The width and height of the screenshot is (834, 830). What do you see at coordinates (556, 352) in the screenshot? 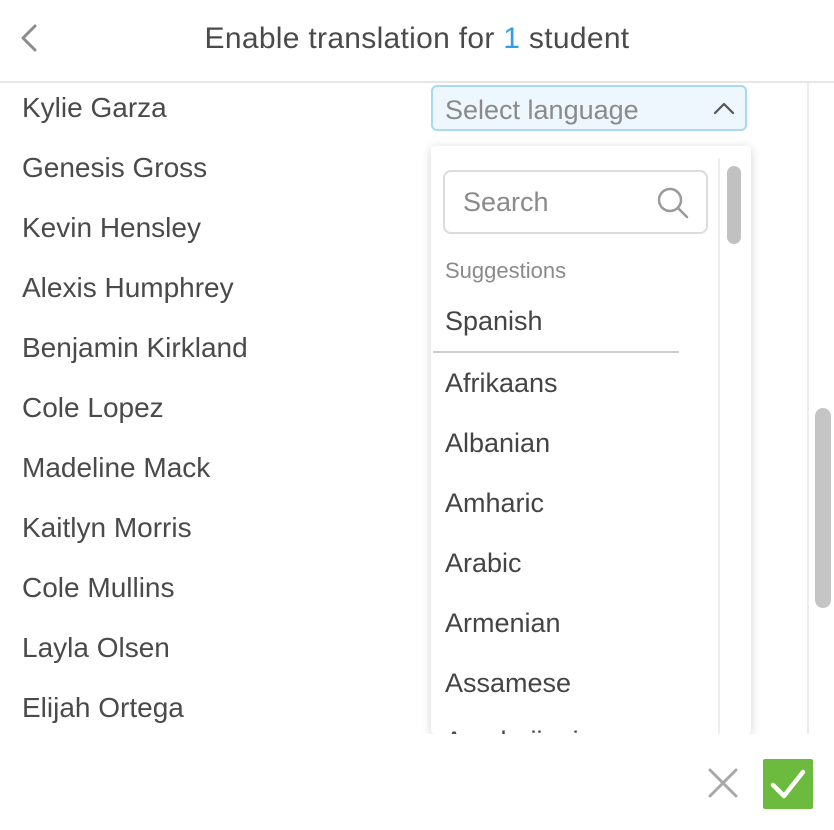
I see `suggestions-divider` at bounding box center [556, 352].